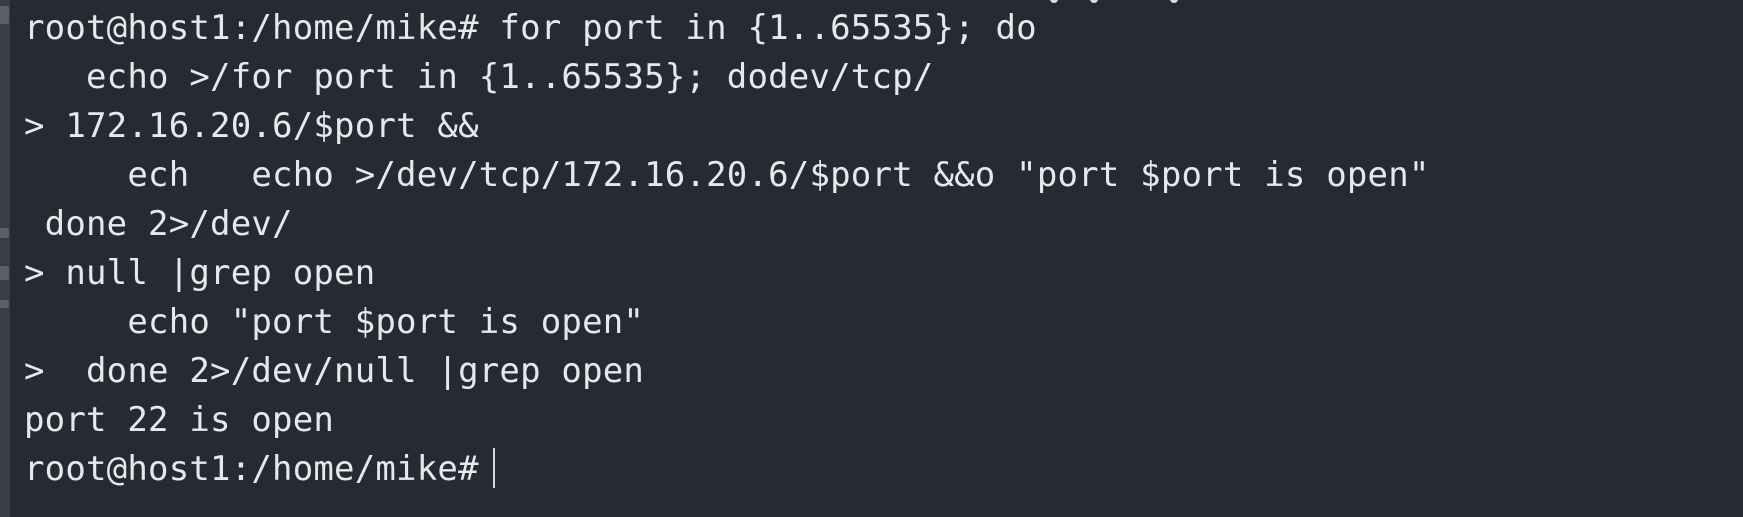  What do you see at coordinates (1130, 1) in the screenshot?
I see `clipped-previous-line` at bounding box center [1130, 1].